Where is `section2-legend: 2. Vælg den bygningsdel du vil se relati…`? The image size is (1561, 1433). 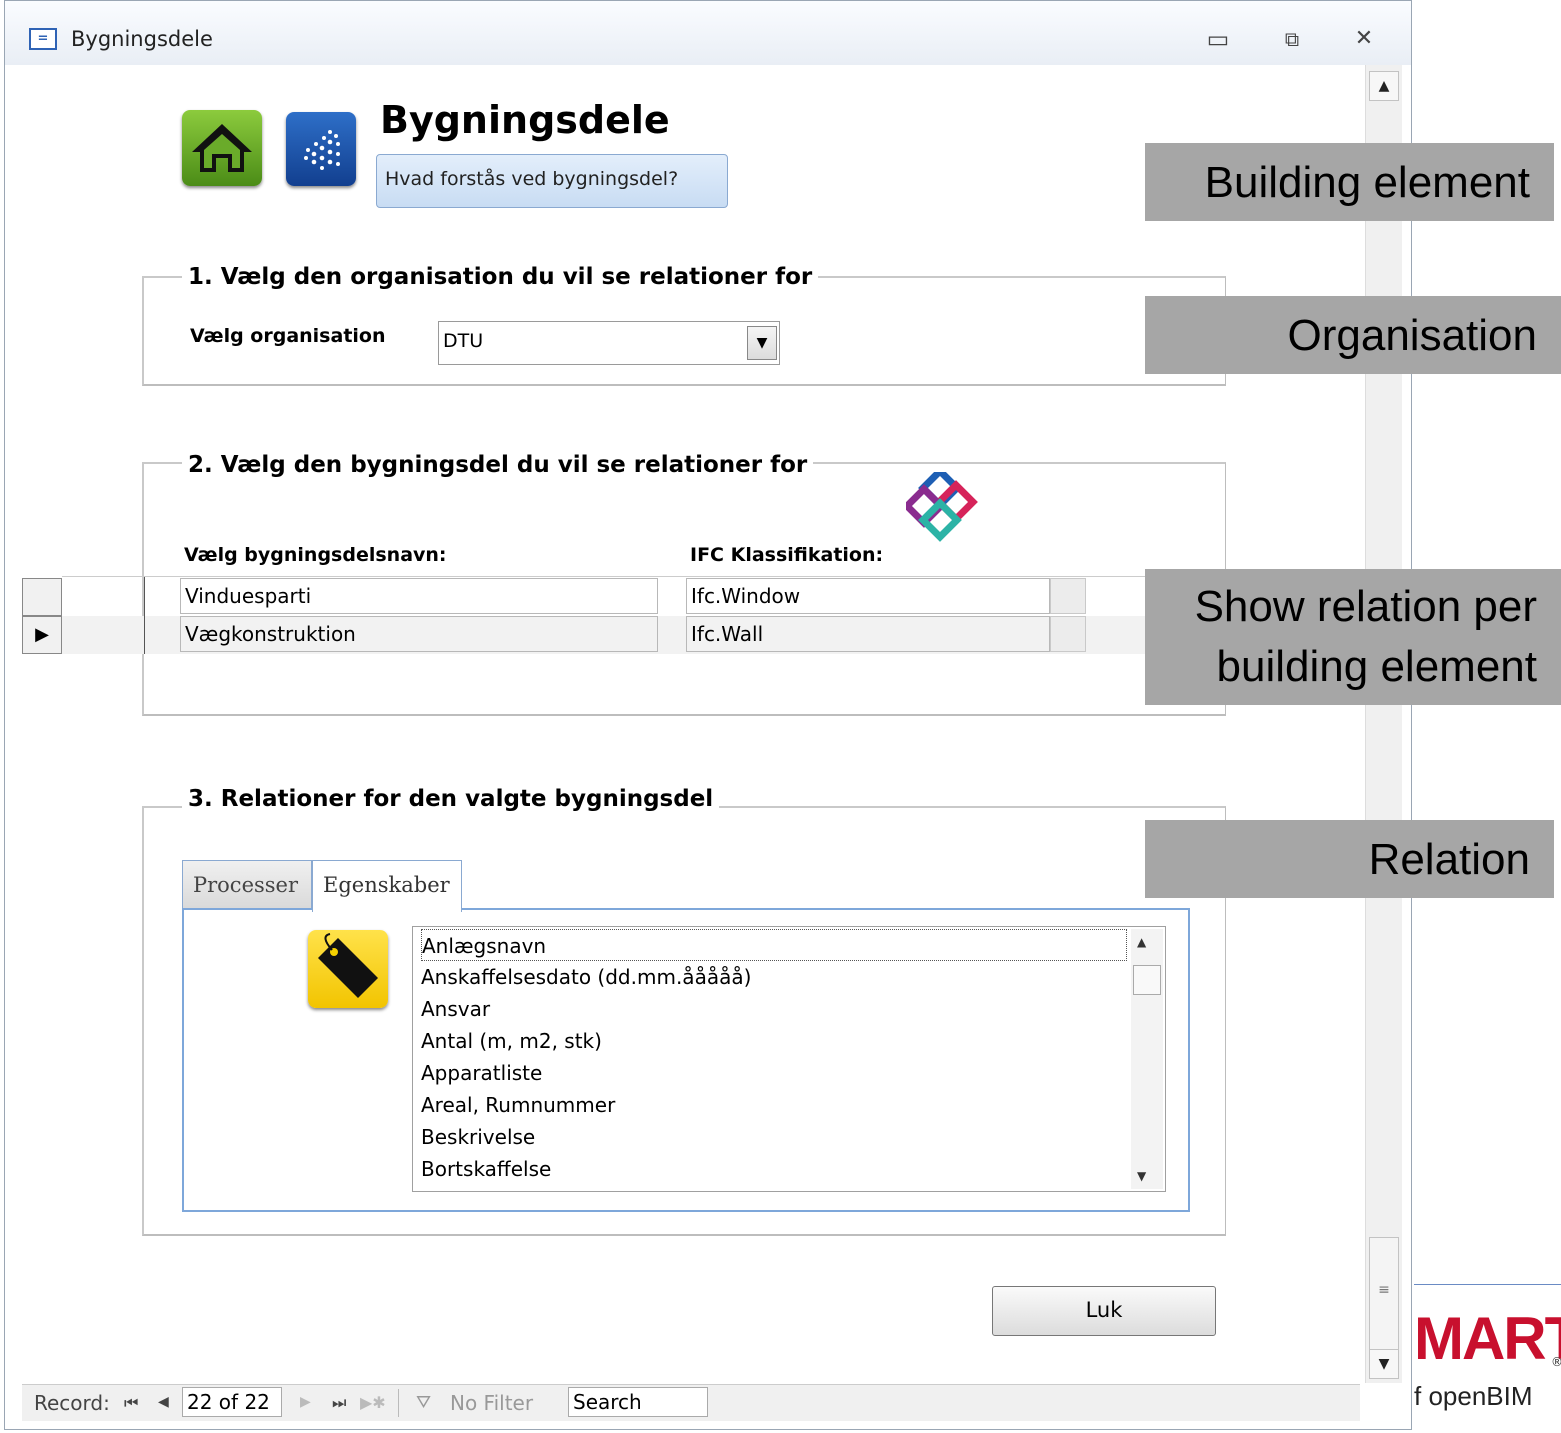 section2-legend: 2. Vælg den bygningsdel du vil se relati… is located at coordinates (498, 465).